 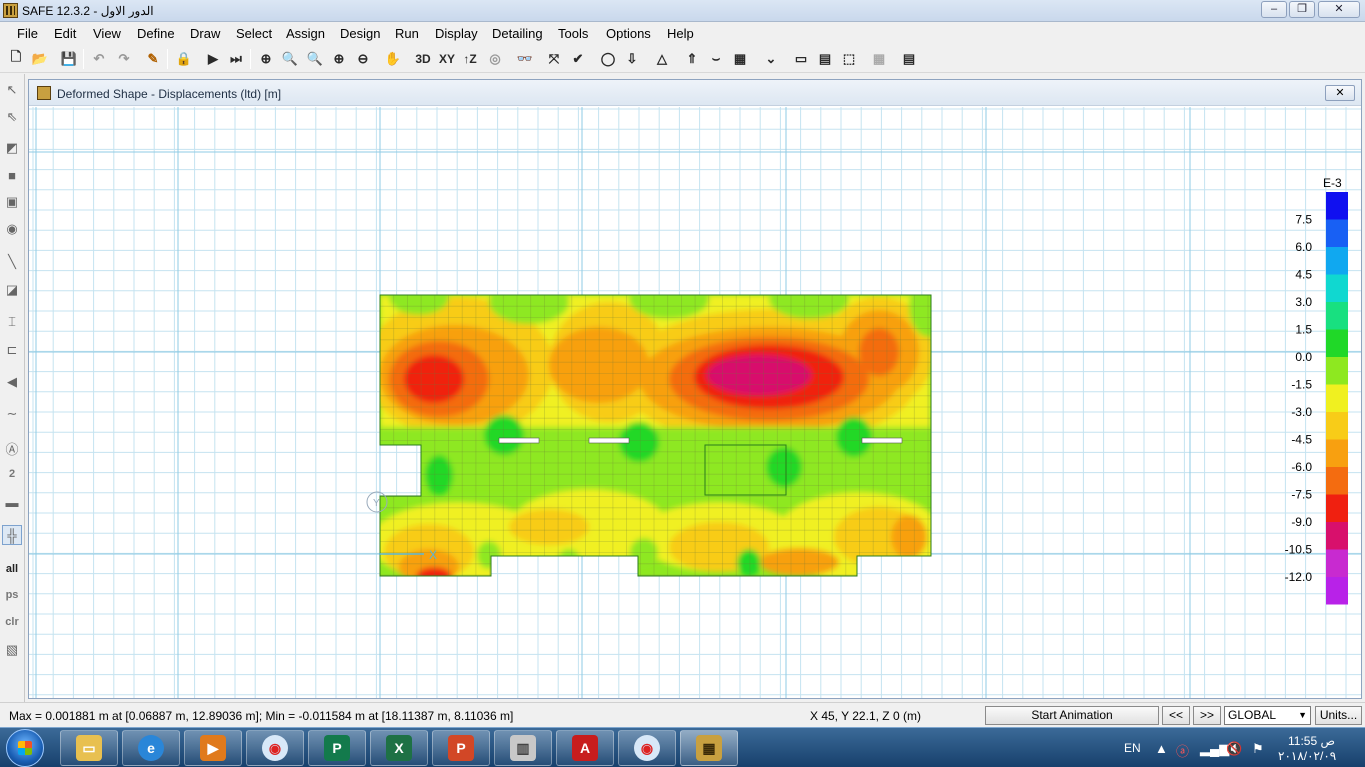 I want to click on taskbar-autocad: A, so click(x=585, y=748).